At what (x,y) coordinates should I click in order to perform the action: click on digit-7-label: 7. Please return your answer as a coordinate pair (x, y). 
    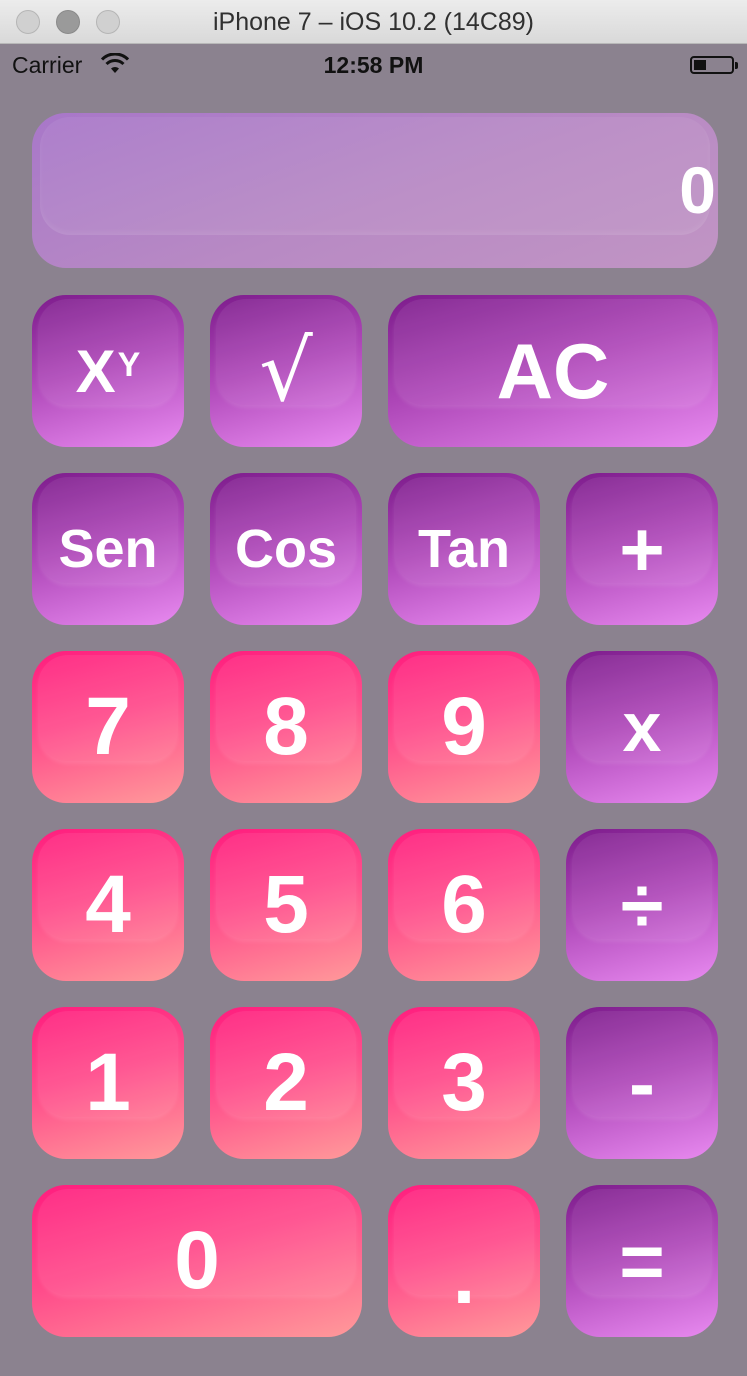
    Looking at the image, I should click on (108, 726).